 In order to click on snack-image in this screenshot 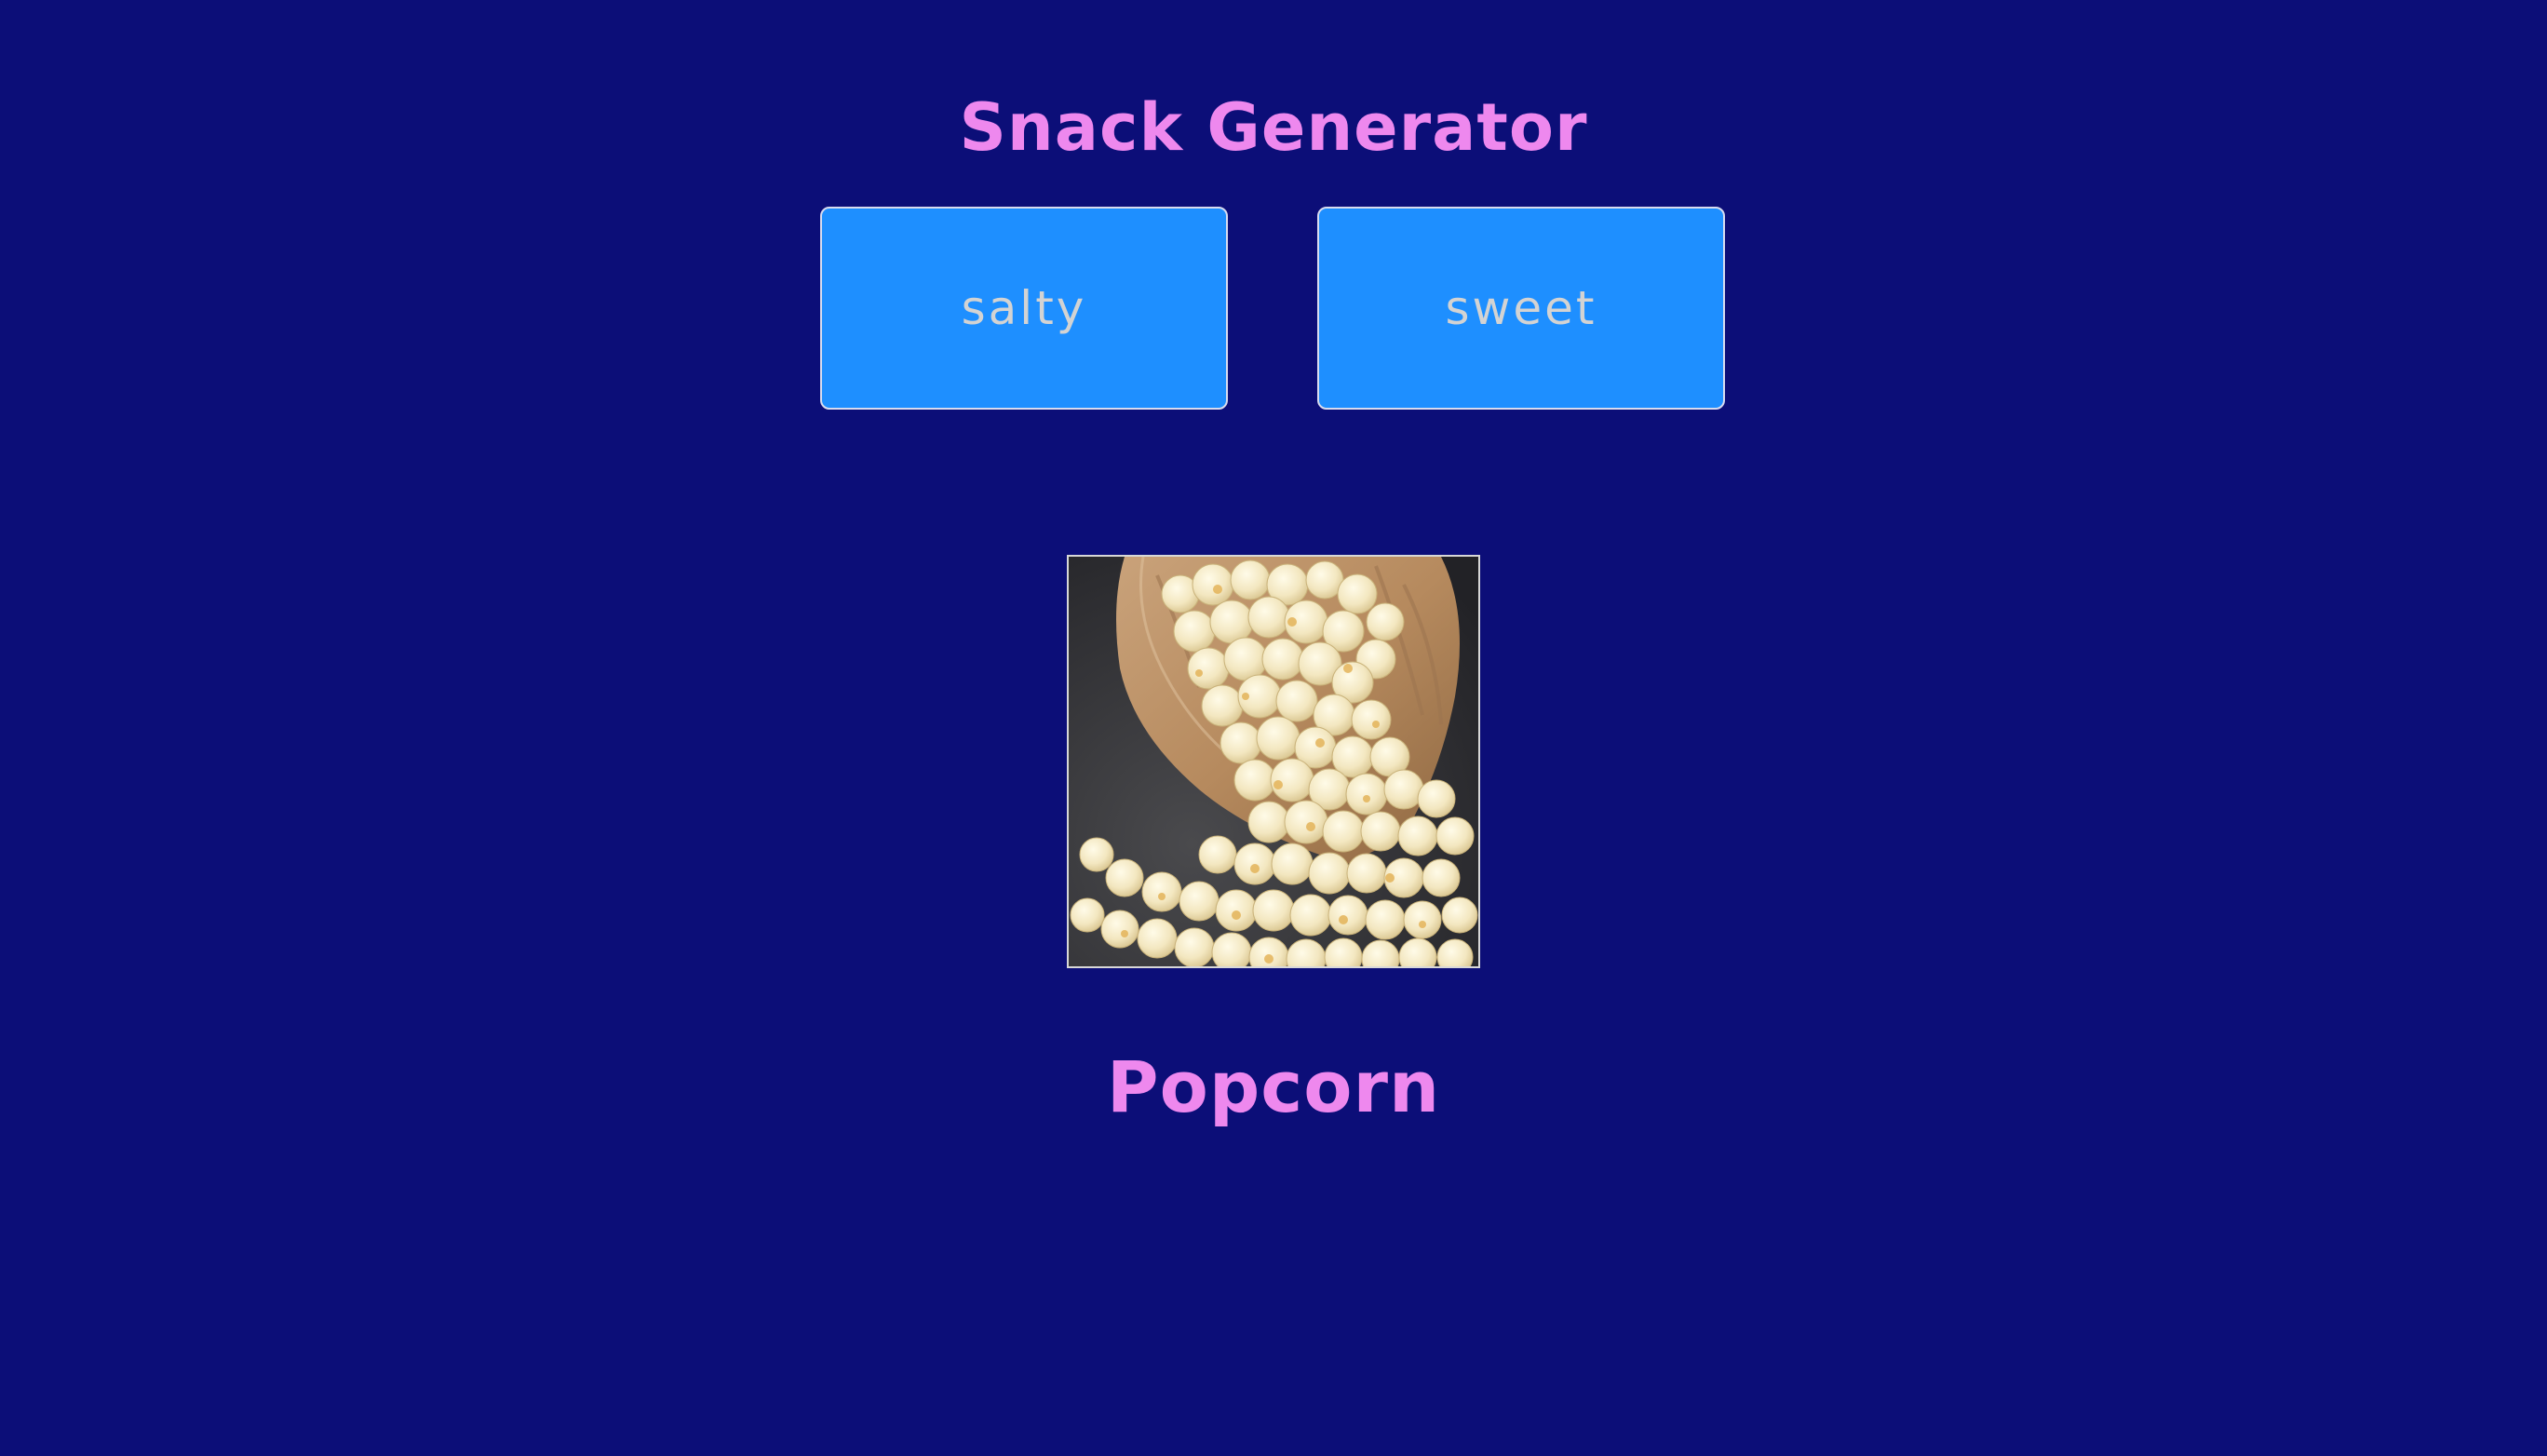, I will do `click(1273, 761)`.